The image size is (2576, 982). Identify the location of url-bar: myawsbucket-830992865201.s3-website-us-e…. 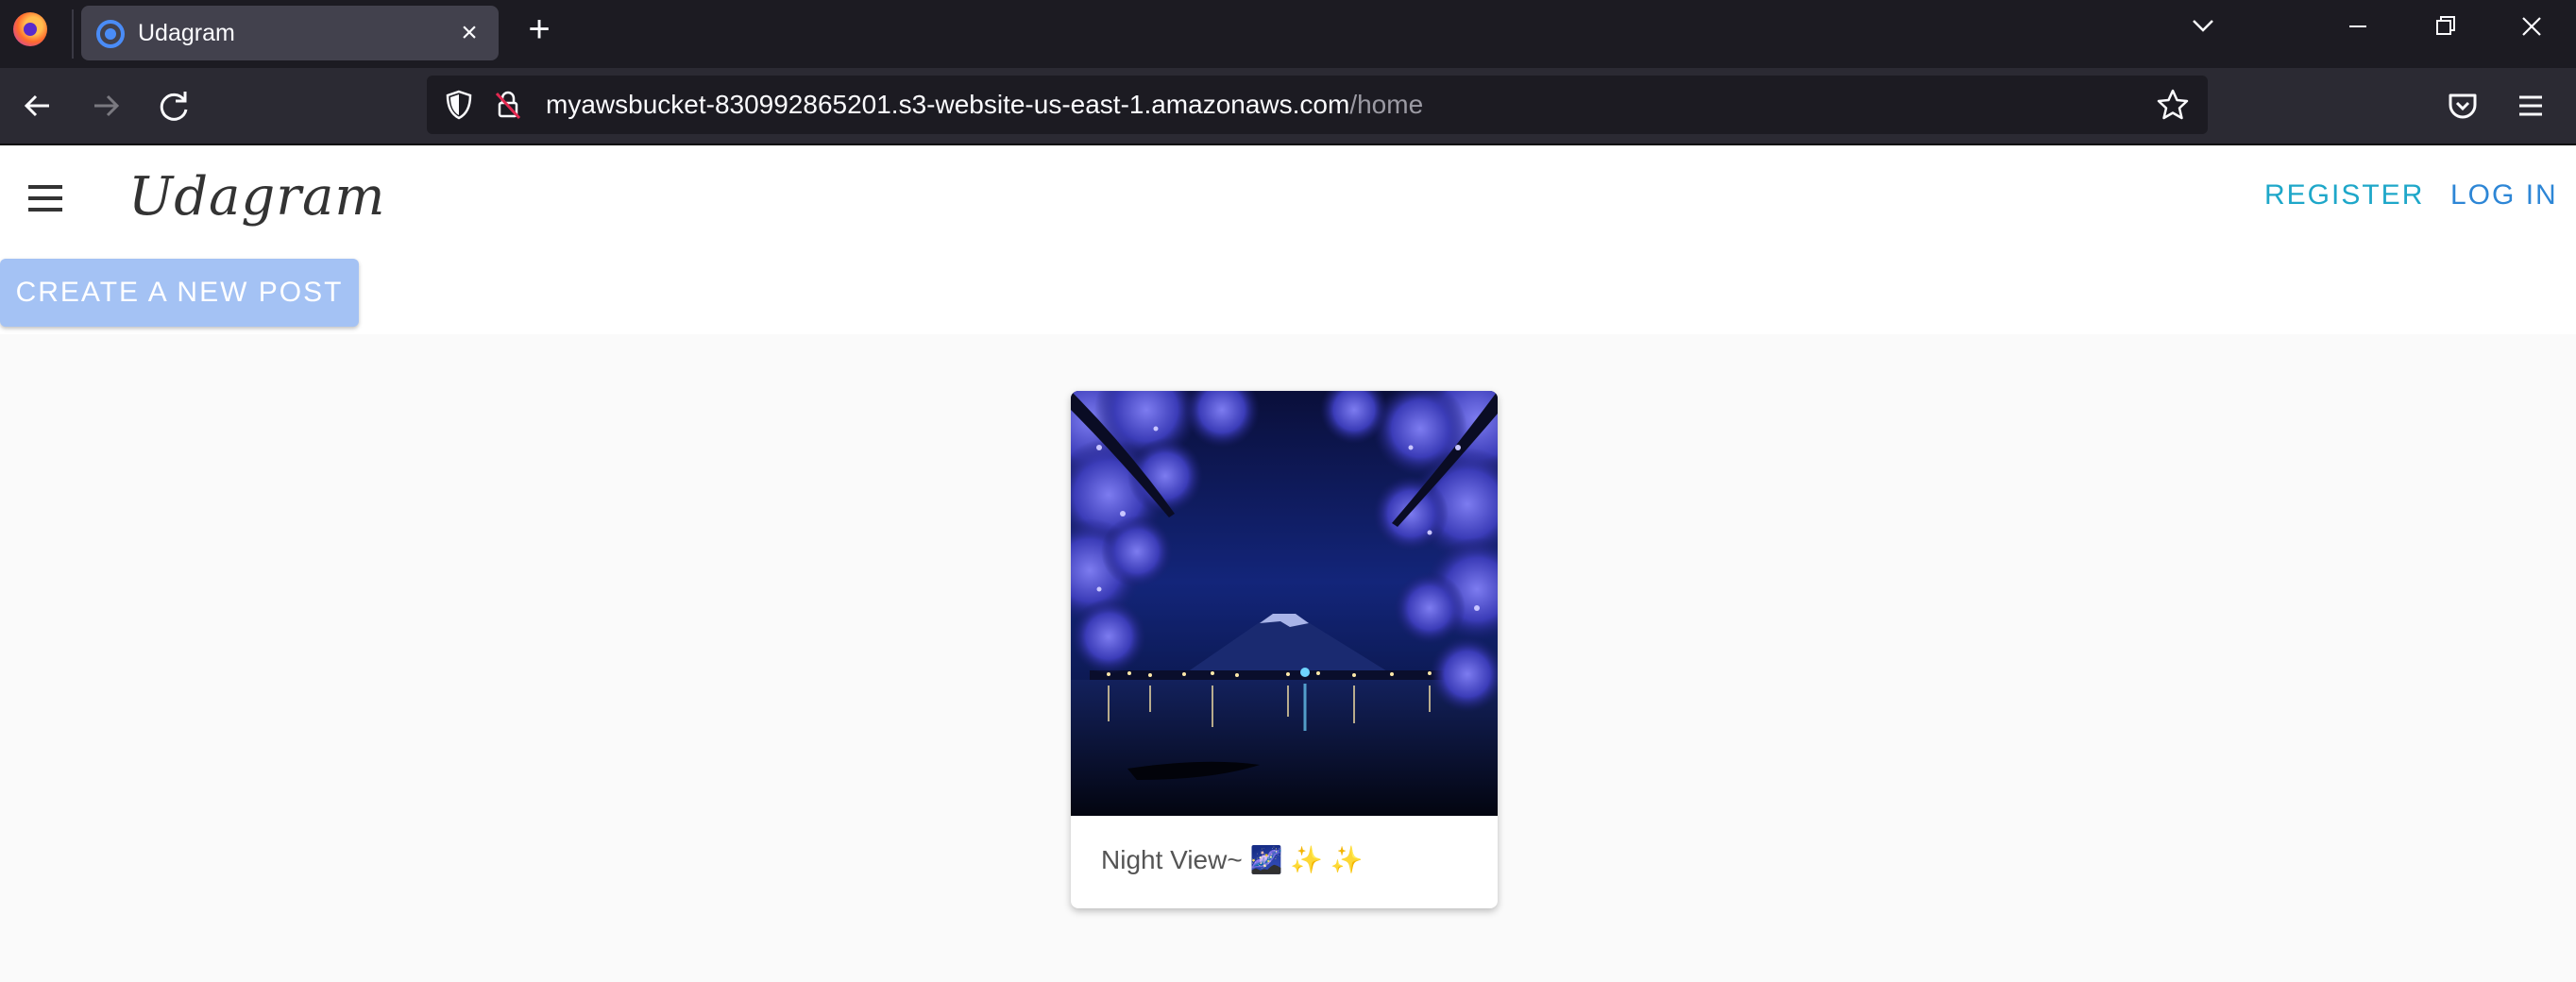
(1317, 105).